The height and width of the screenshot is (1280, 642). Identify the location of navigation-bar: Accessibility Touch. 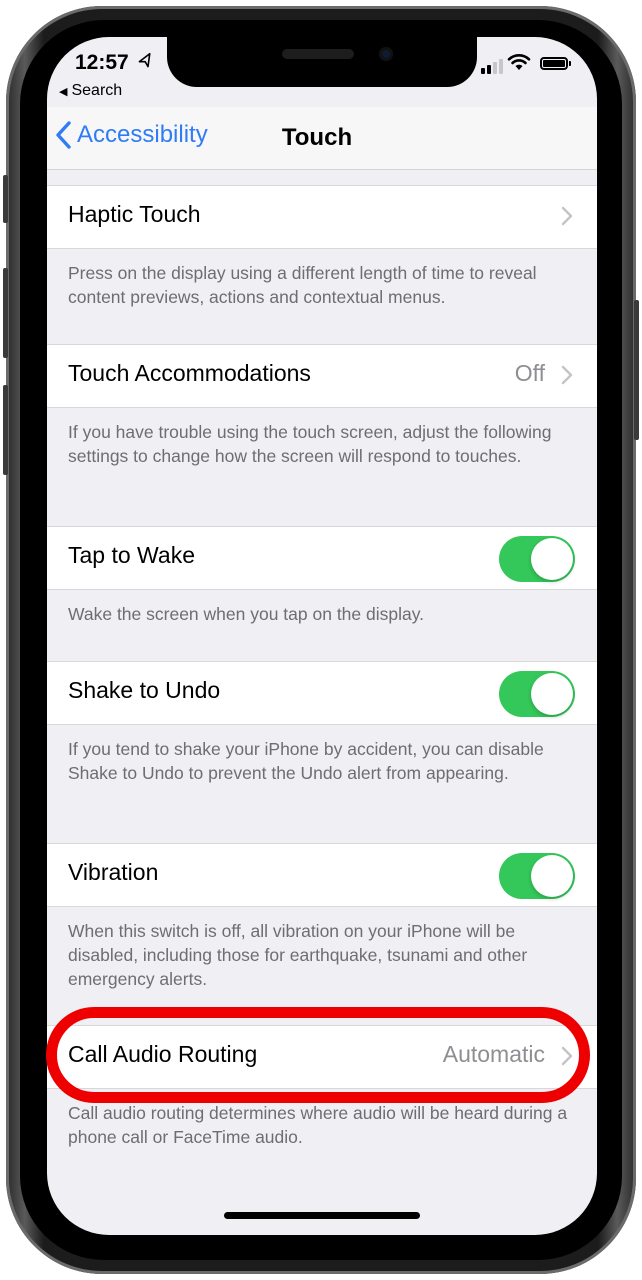
(322, 138).